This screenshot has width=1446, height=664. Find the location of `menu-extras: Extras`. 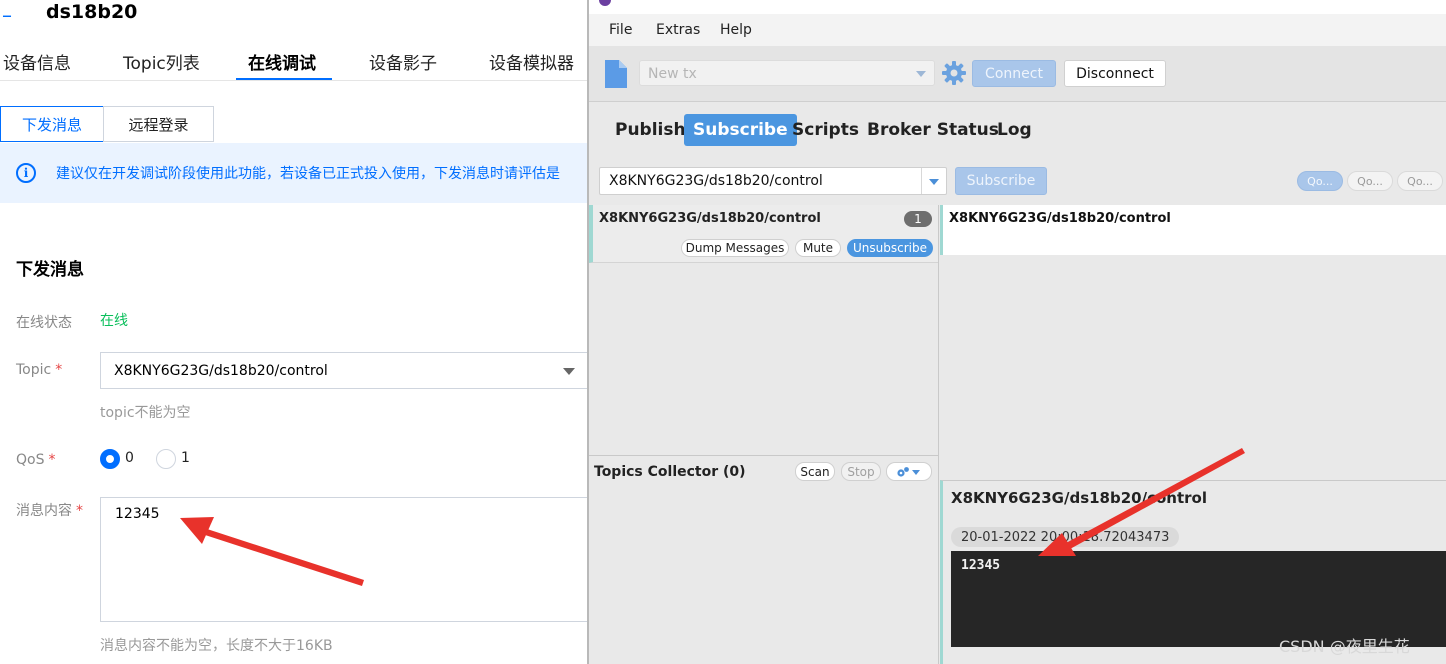

menu-extras: Extras is located at coordinates (678, 30).